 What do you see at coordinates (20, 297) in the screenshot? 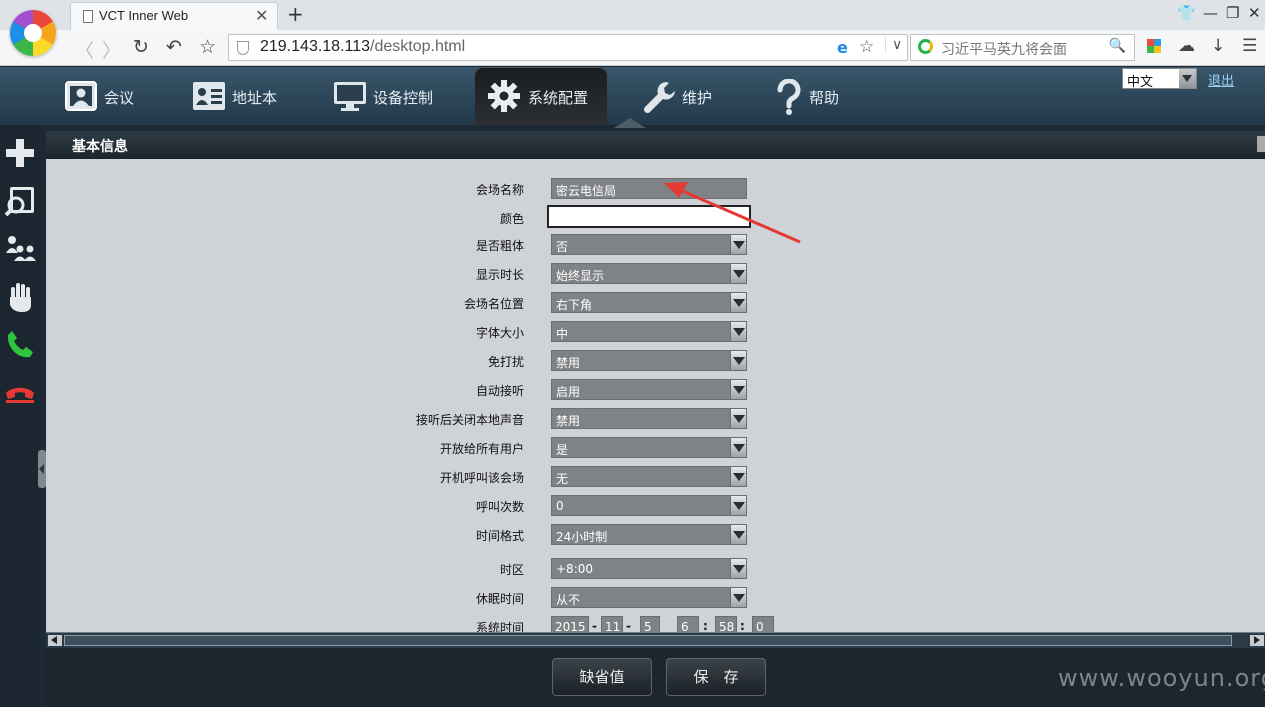
I see `hand-icon` at bounding box center [20, 297].